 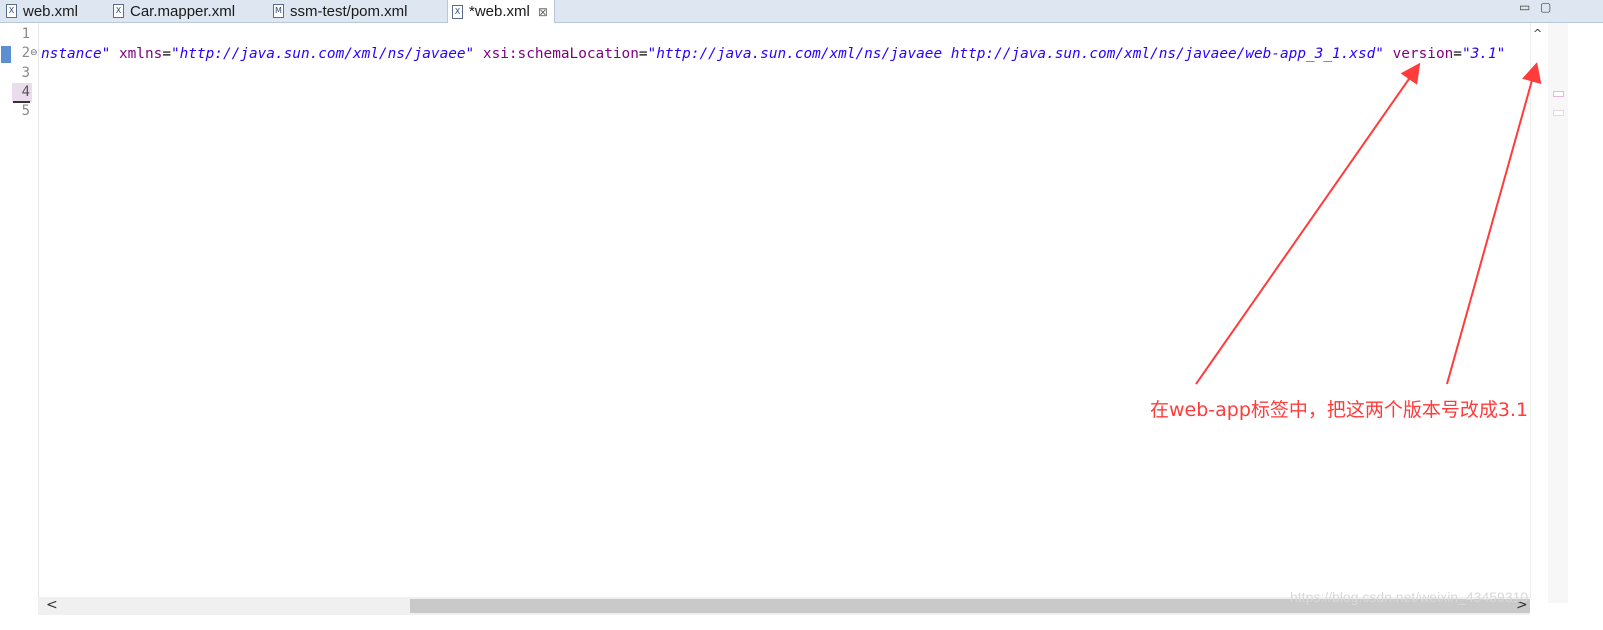 I want to click on arrow-to-xsd, so click(x=1308, y=223).